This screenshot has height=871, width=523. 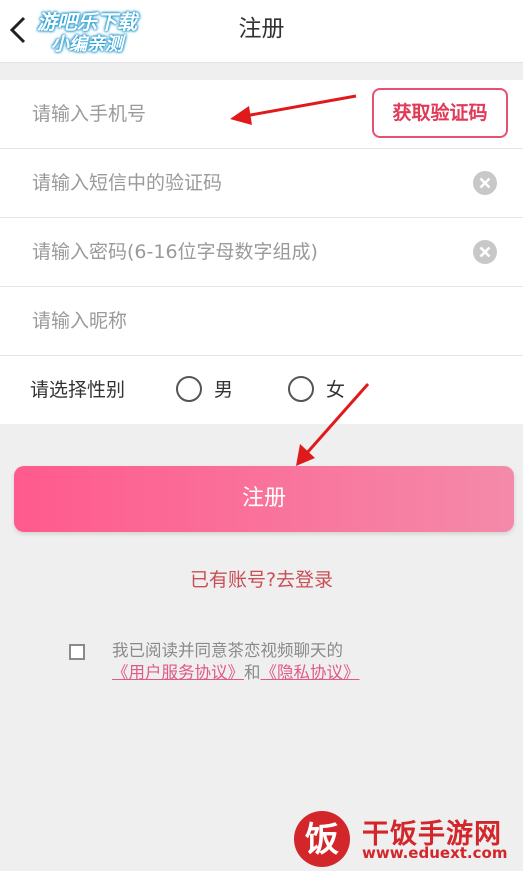 I want to click on login-link: 已有账号?去登录, so click(x=261, y=578).